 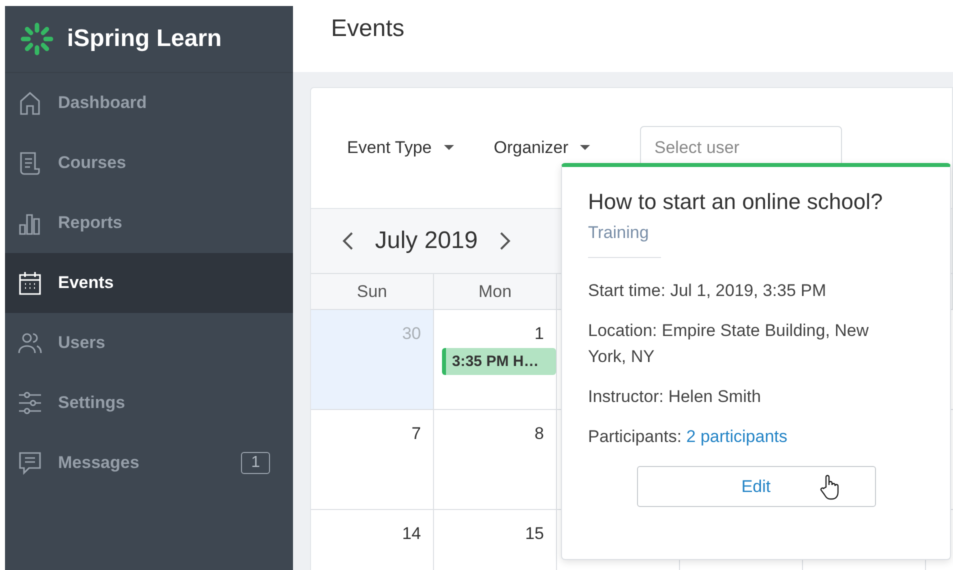 I want to click on document-icon, so click(x=30, y=163).